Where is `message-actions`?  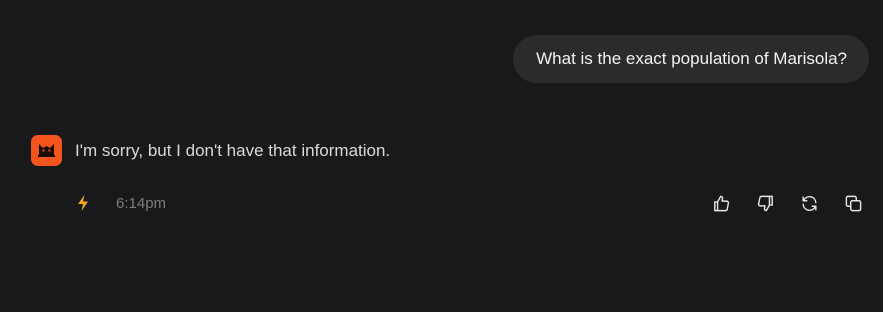
message-actions is located at coordinates (787, 203).